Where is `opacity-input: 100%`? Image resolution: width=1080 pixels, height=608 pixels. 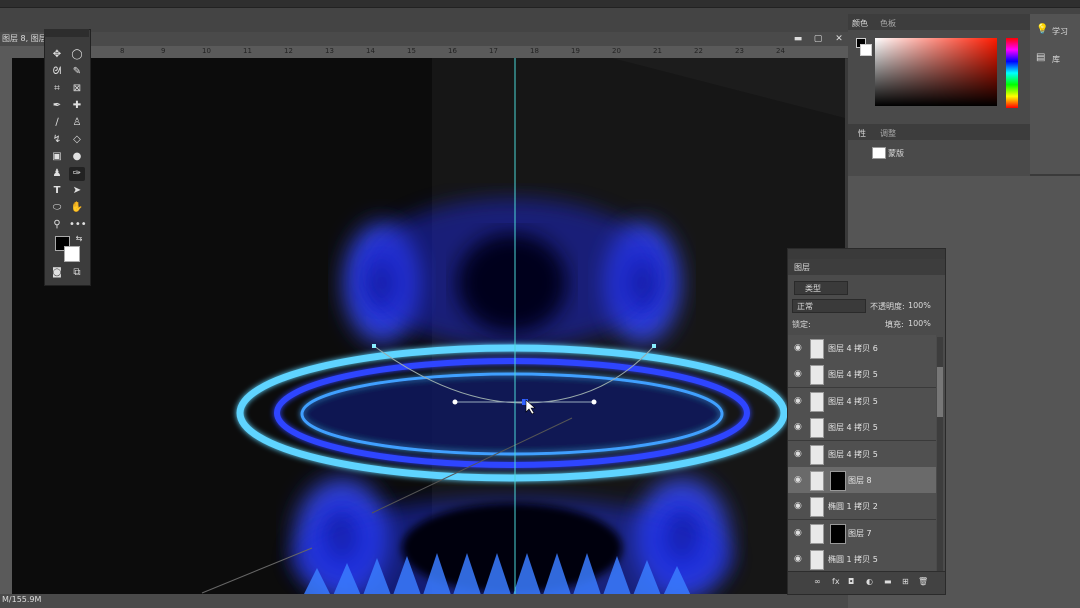 opacity-input: 100% is located at coordinates (919, 305).